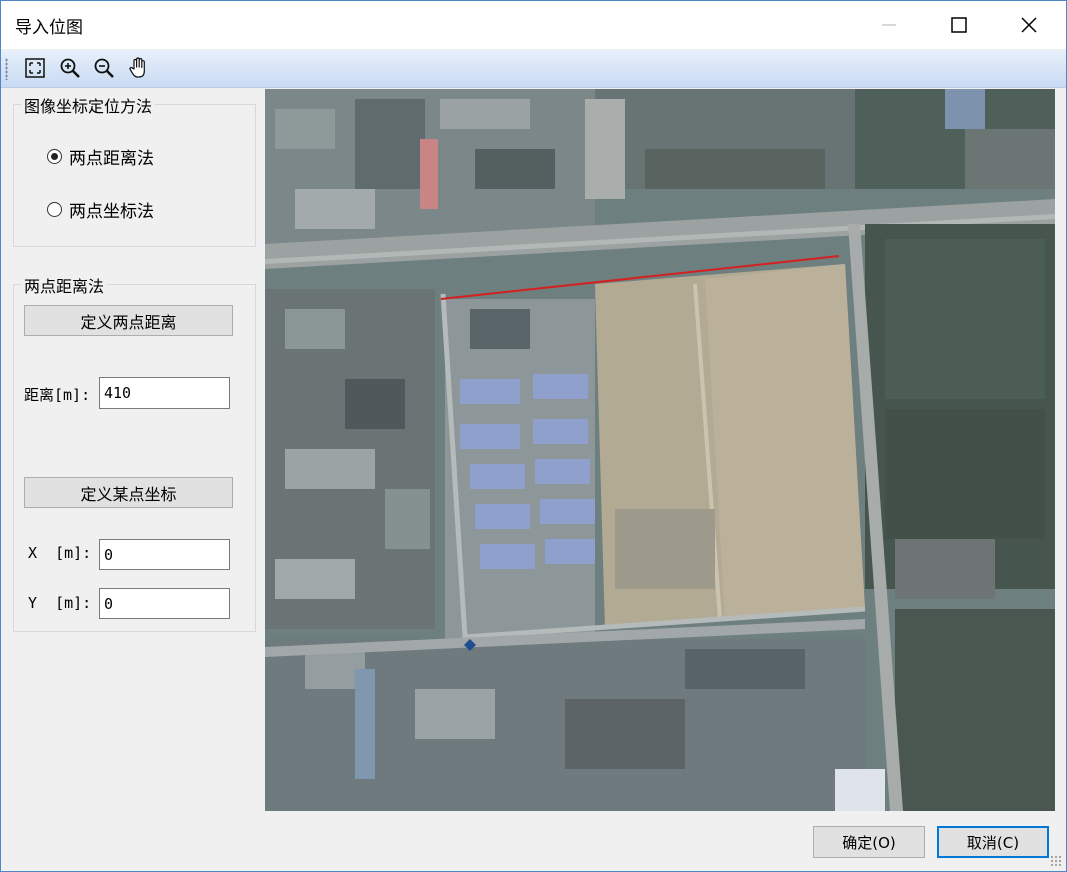 The image size is (1067, 872). I want to click on title-bar: 导入位图, so click(533, 25).